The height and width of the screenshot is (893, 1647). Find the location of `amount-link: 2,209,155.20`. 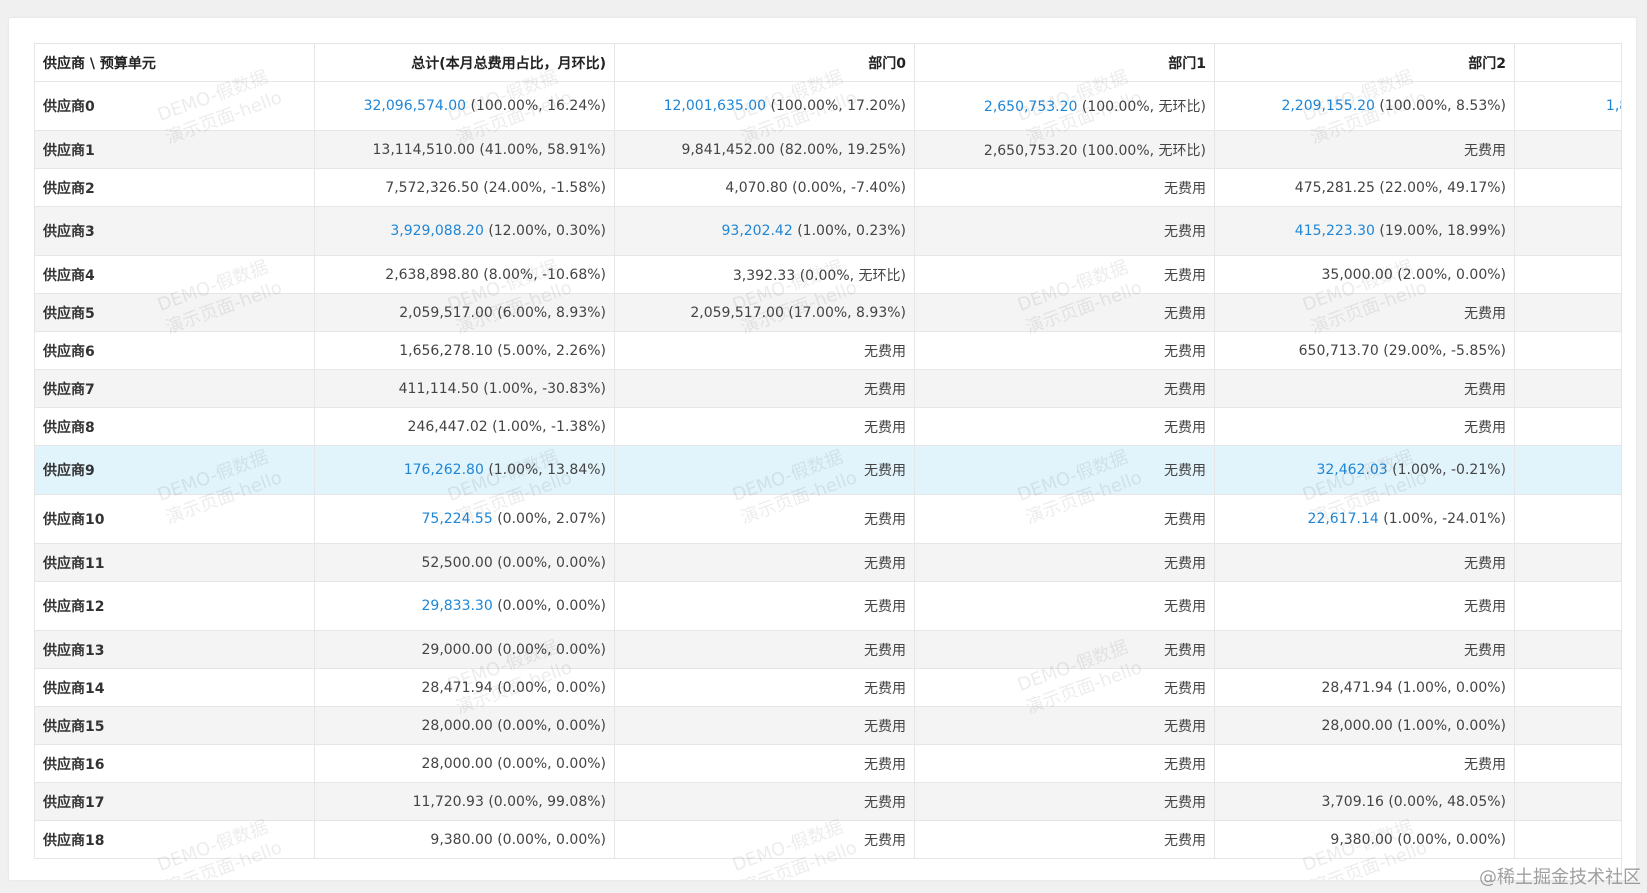

amount-link: 2,209,155.20 is located at coordinates (1328, 106).